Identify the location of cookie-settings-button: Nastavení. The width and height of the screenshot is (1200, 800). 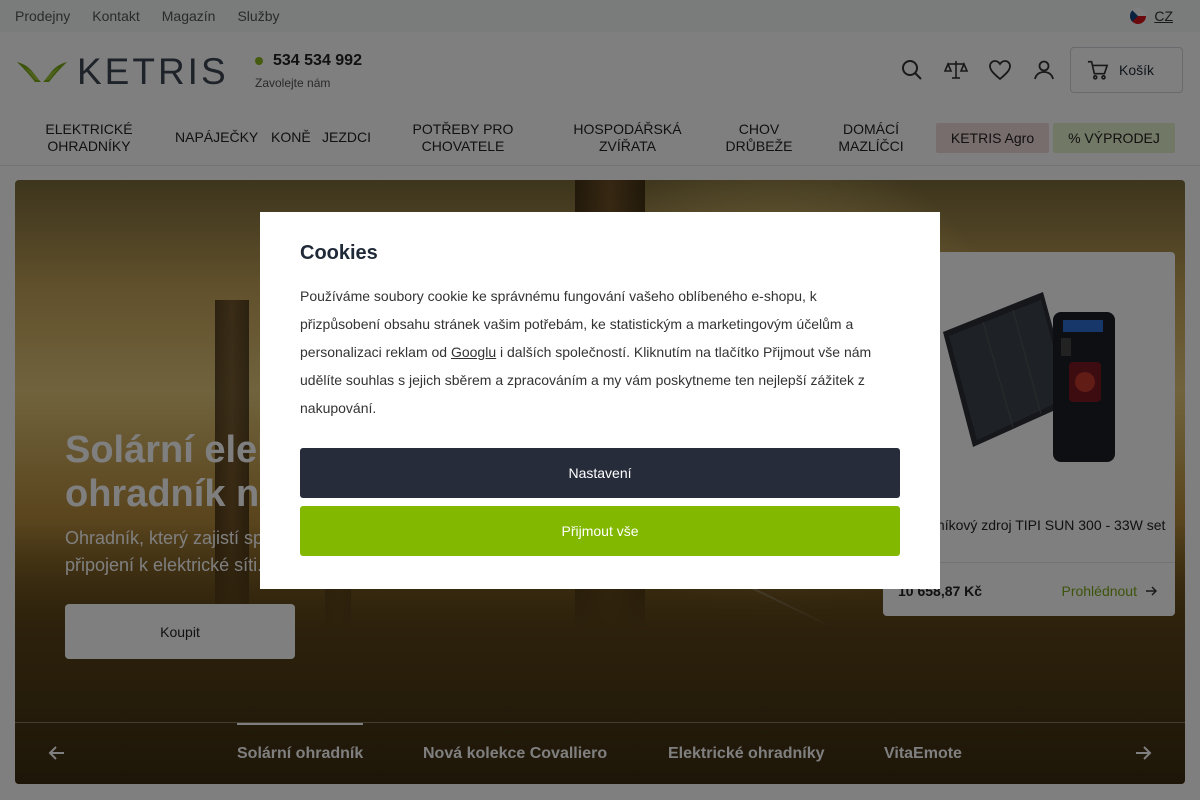
(600, 473).